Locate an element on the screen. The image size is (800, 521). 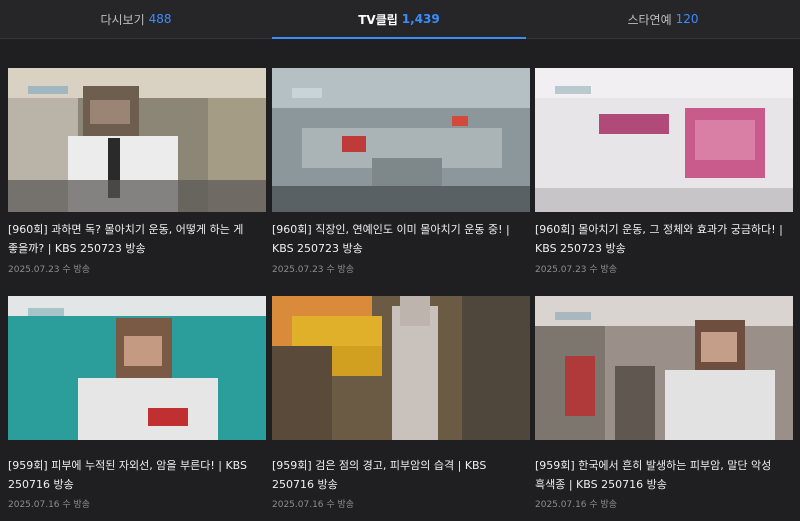
tab-replay-label: 다시보기 is located at coordinates (122, 19).